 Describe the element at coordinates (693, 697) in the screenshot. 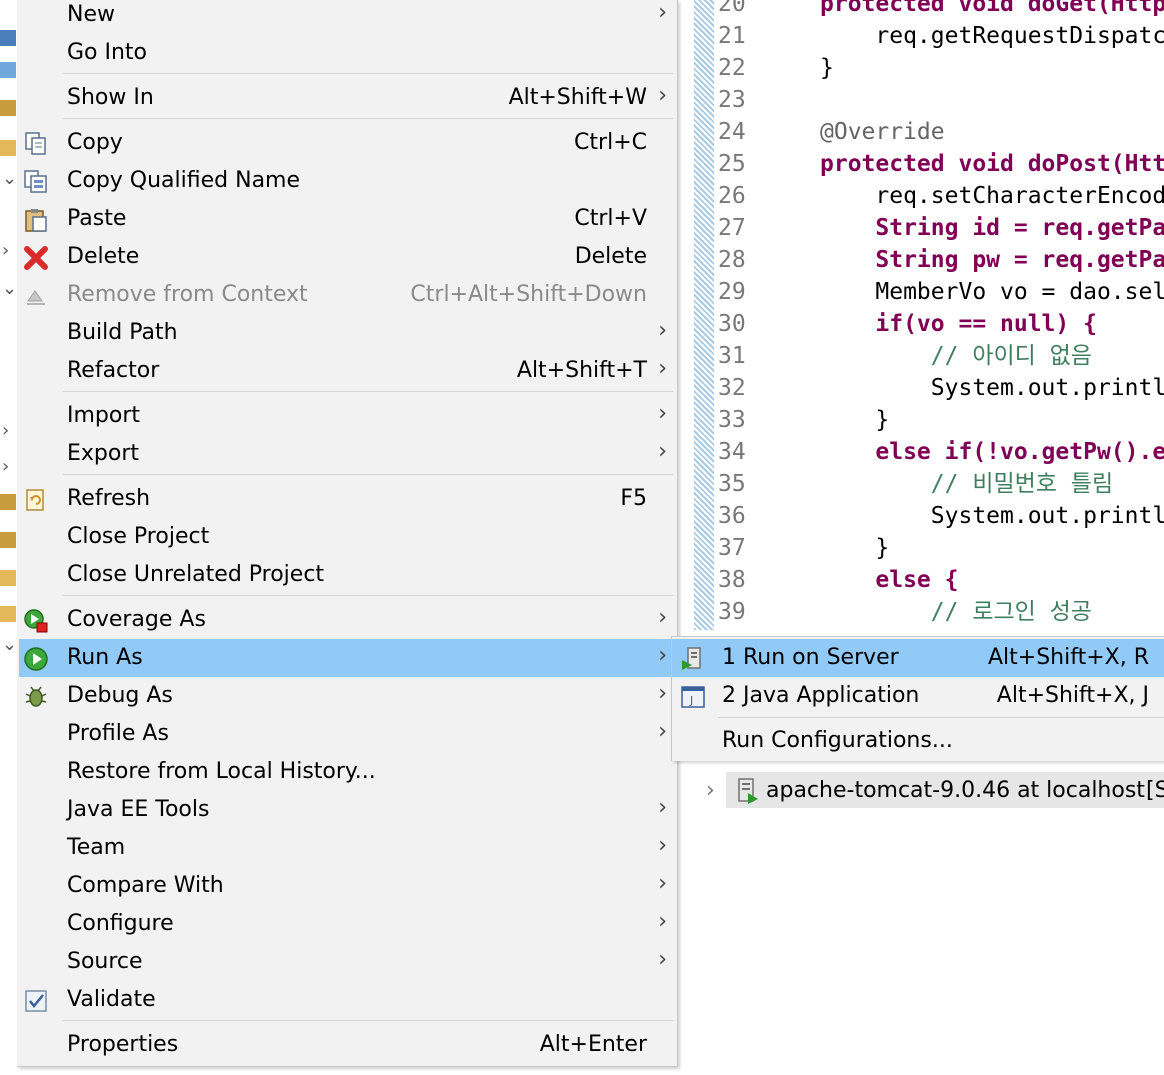

I see `java-application-icon: J` at that location.